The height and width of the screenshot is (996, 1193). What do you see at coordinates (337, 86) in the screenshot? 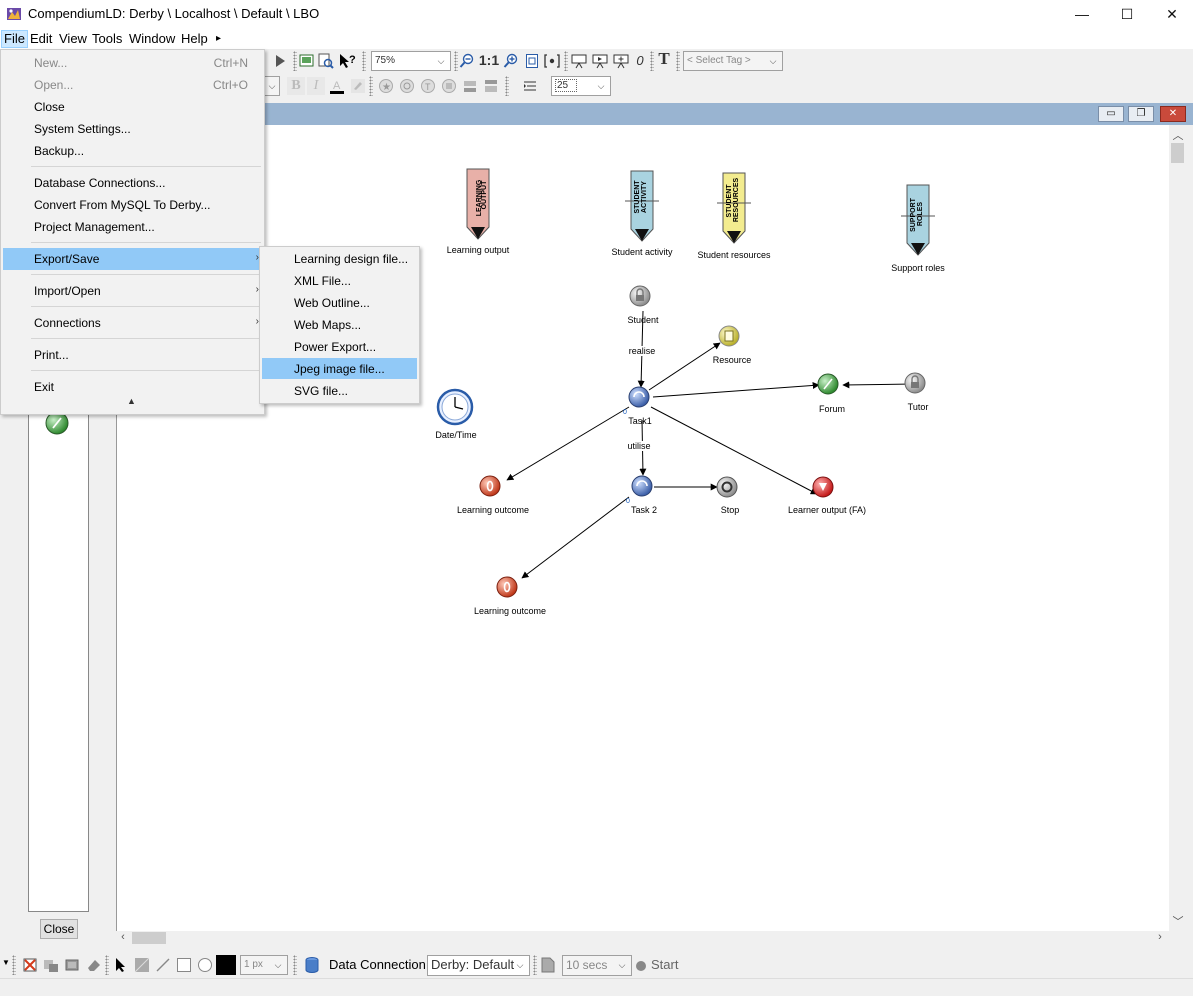
I see `text-color-icon: A` at bounding box center [337, 86].